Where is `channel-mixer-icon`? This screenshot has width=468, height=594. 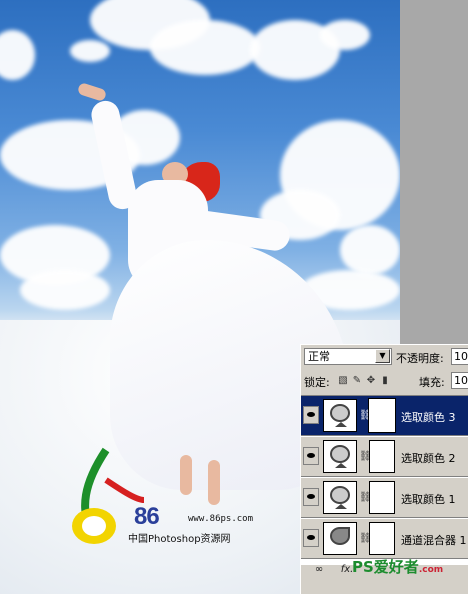
channel-mixer-icon is located at coordinates (340, 538).